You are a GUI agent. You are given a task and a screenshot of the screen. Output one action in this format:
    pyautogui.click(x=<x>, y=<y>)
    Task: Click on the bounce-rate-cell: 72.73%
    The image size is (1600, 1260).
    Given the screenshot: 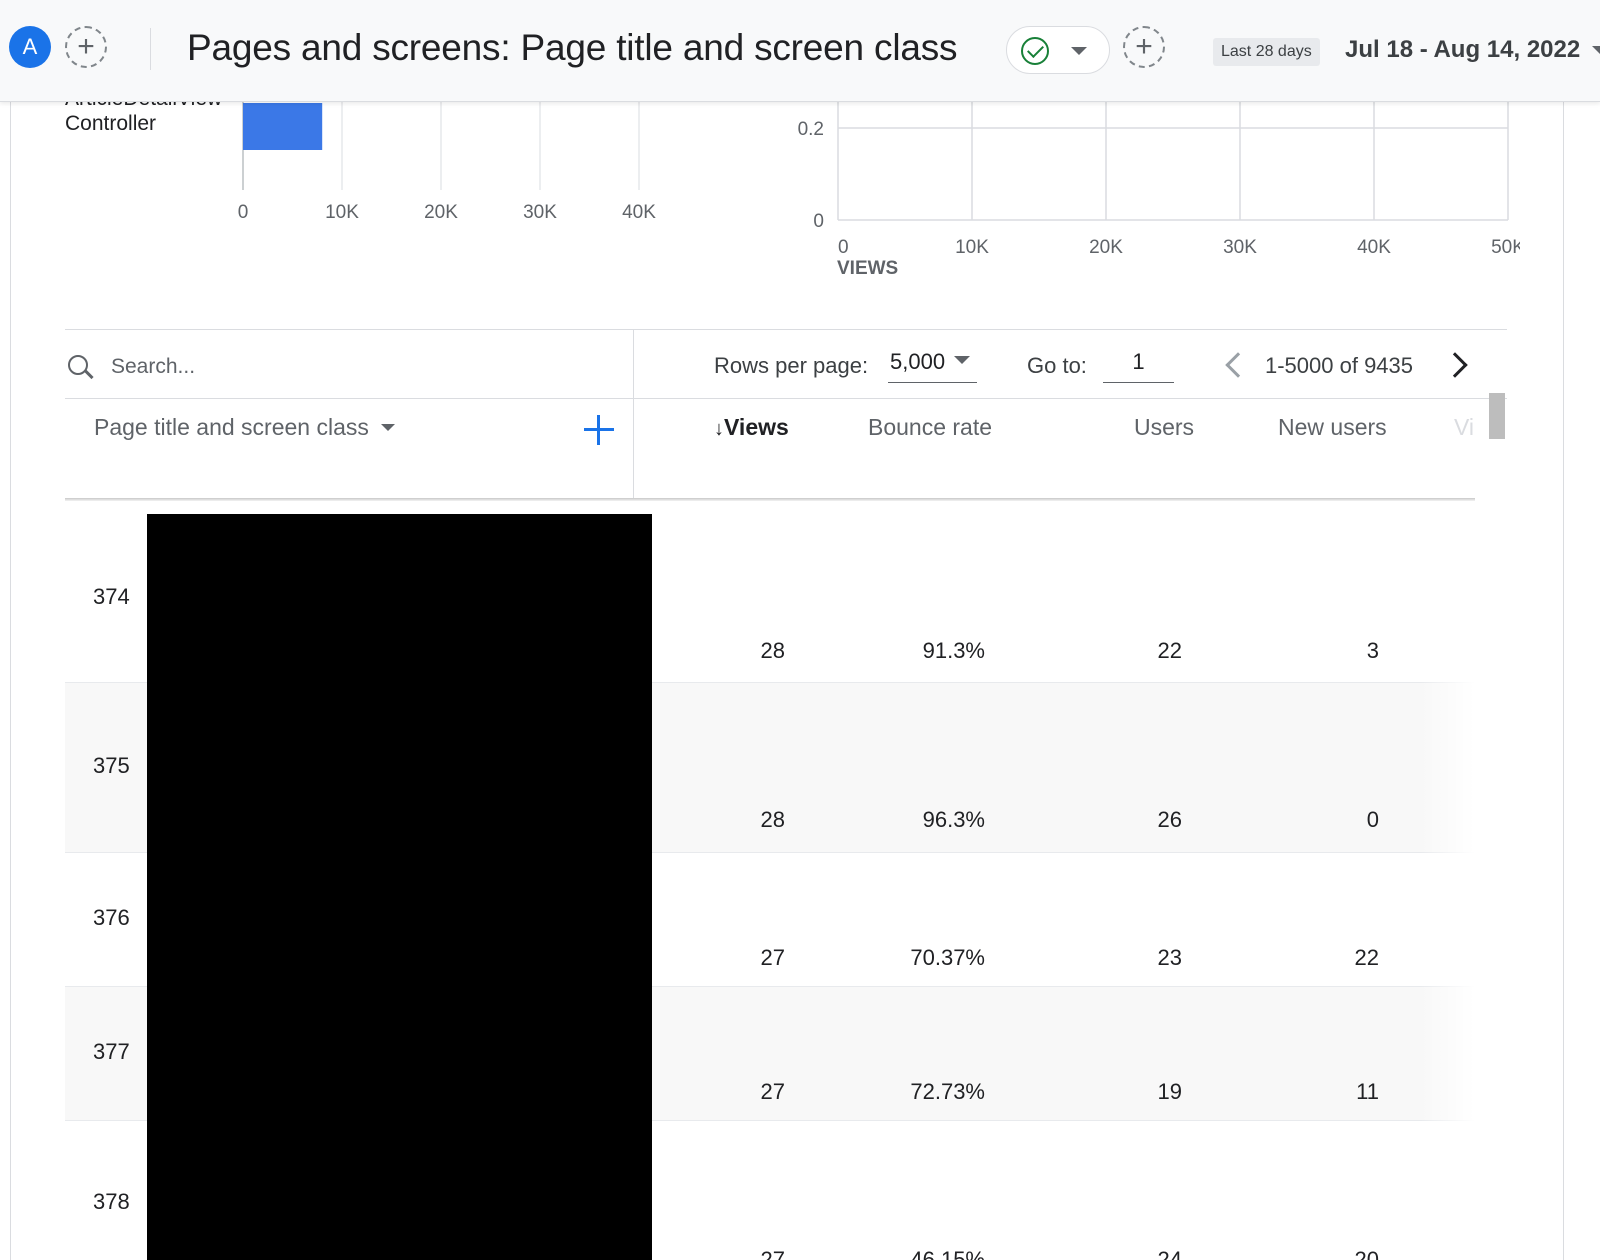 What is the action you would take?
    pyautogui.click(x=947, y=1091)
    